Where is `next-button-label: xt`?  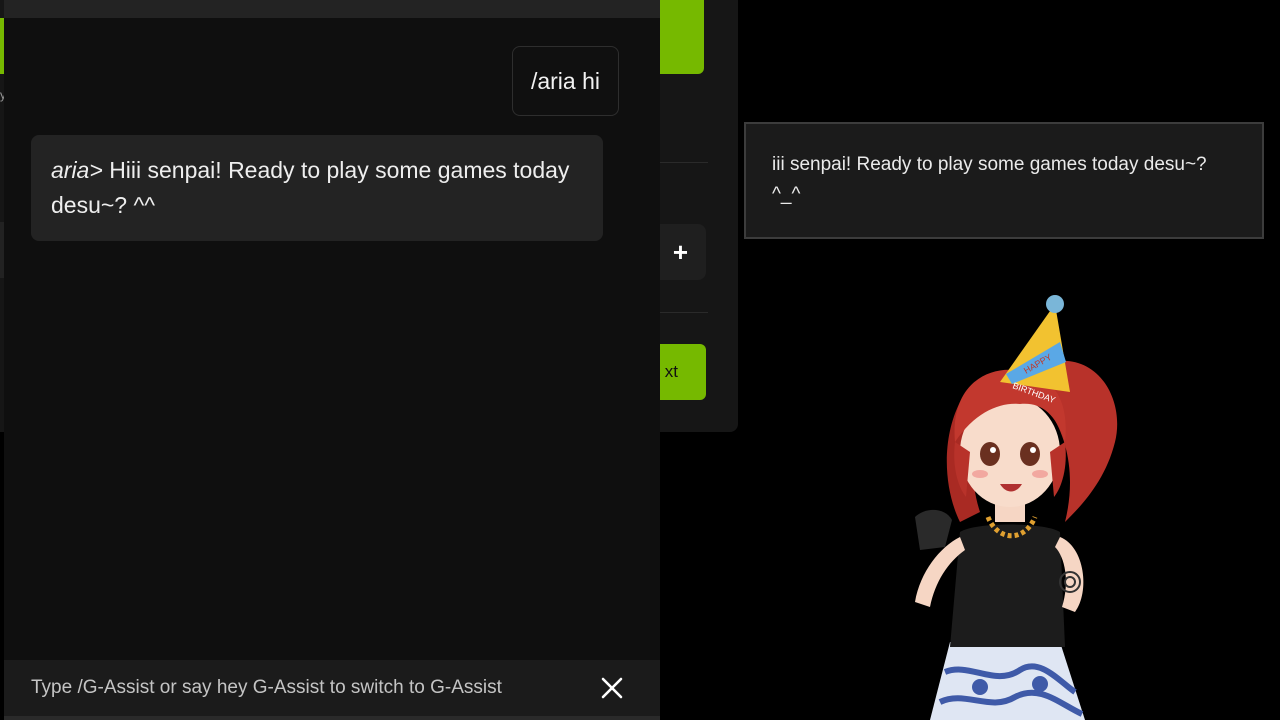 next-button-label: xt is located at coordinates (671, 371).